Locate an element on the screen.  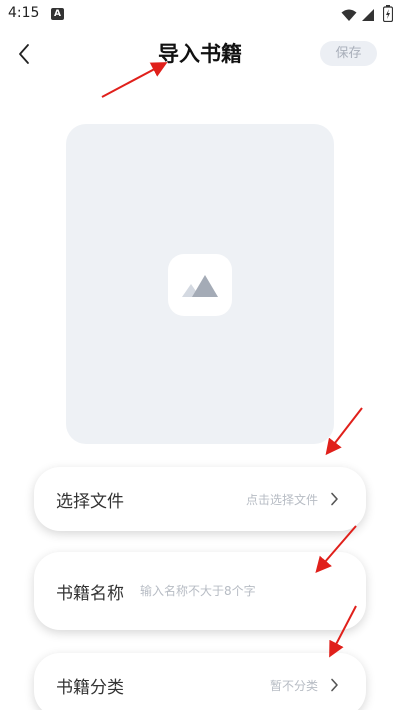
book-name-input is located at coordinates (242, 591).